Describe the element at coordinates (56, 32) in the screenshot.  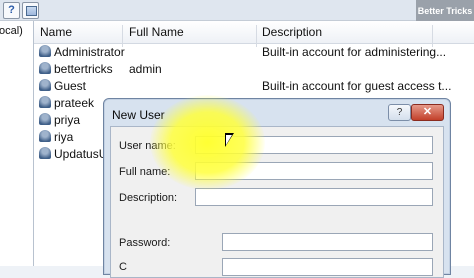
I see `column-name: Name` at that location.